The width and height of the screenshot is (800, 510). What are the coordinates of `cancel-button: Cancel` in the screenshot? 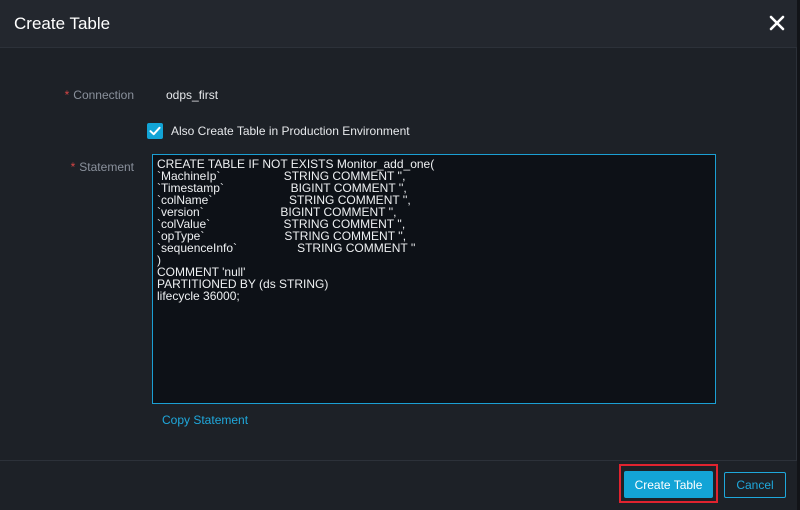 It's located at (755, 485).